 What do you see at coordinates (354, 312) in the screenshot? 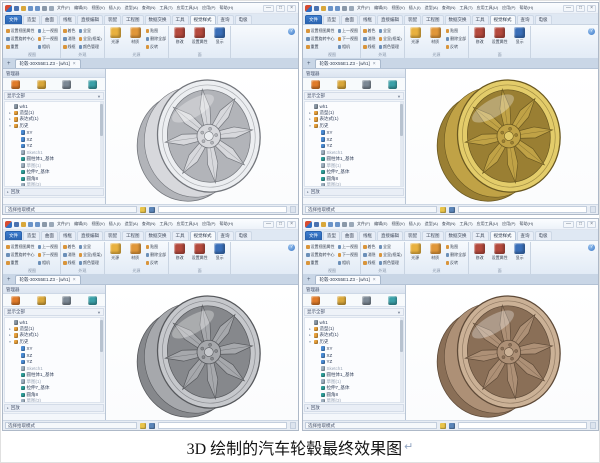
I see `tree-filter-dropdown: 显示全部 ▼` at bounding box center [354, 312].